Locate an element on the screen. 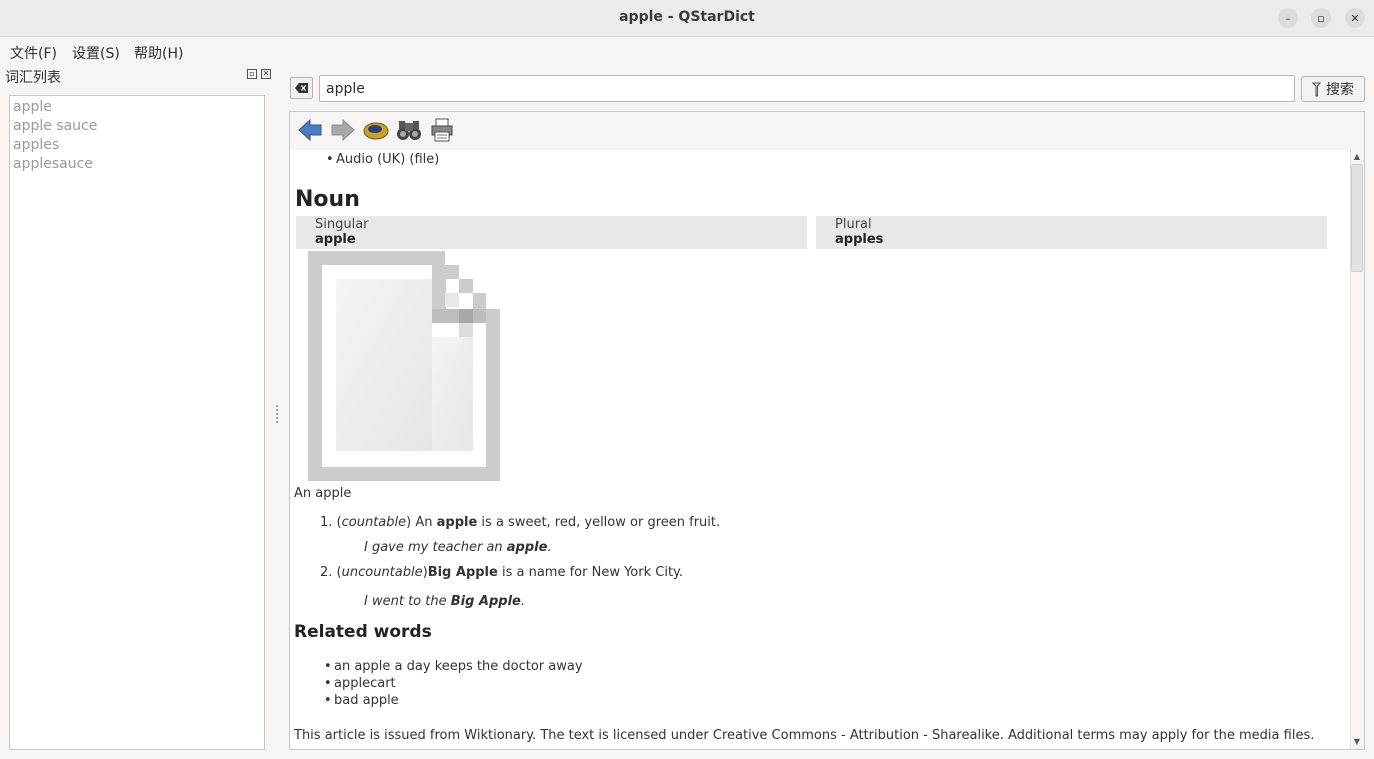  clear-text-icon is located at coordinates (301, 88).